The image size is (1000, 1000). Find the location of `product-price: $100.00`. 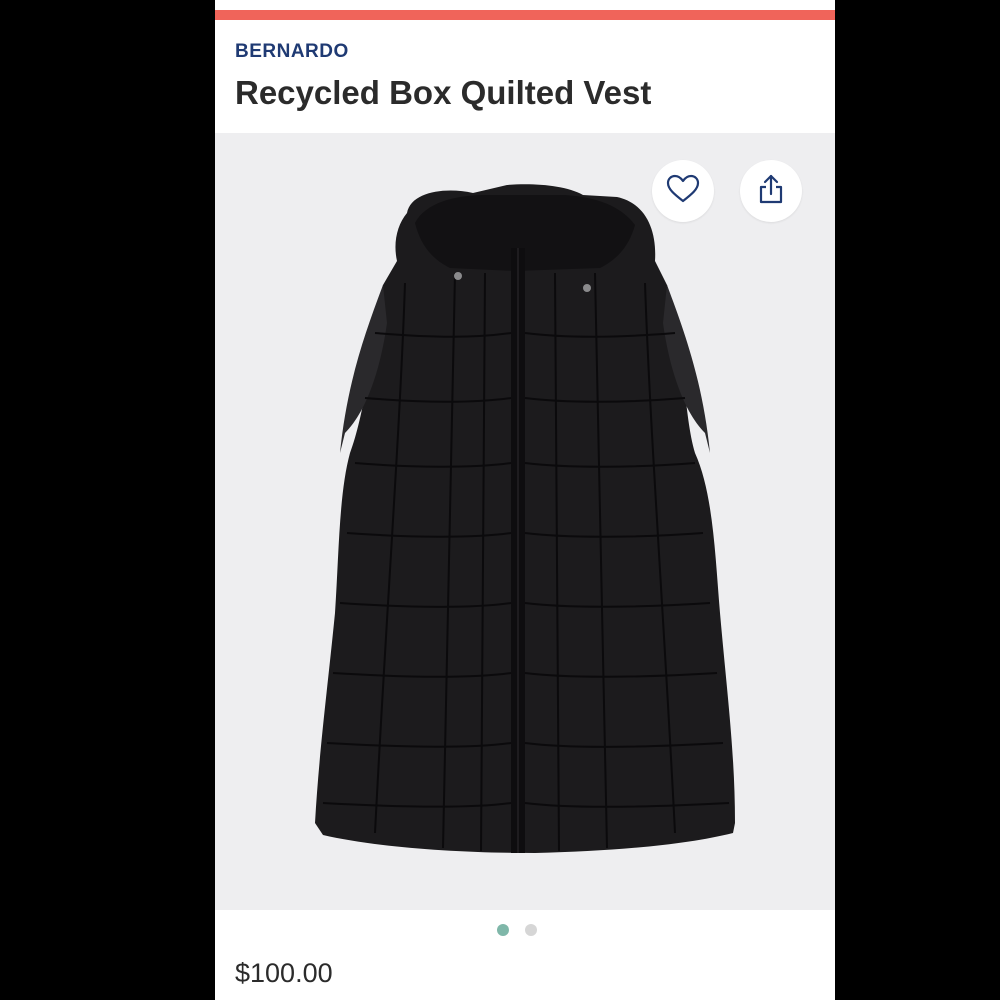

product-price: $100.00 is located at coordinates (284, 973).